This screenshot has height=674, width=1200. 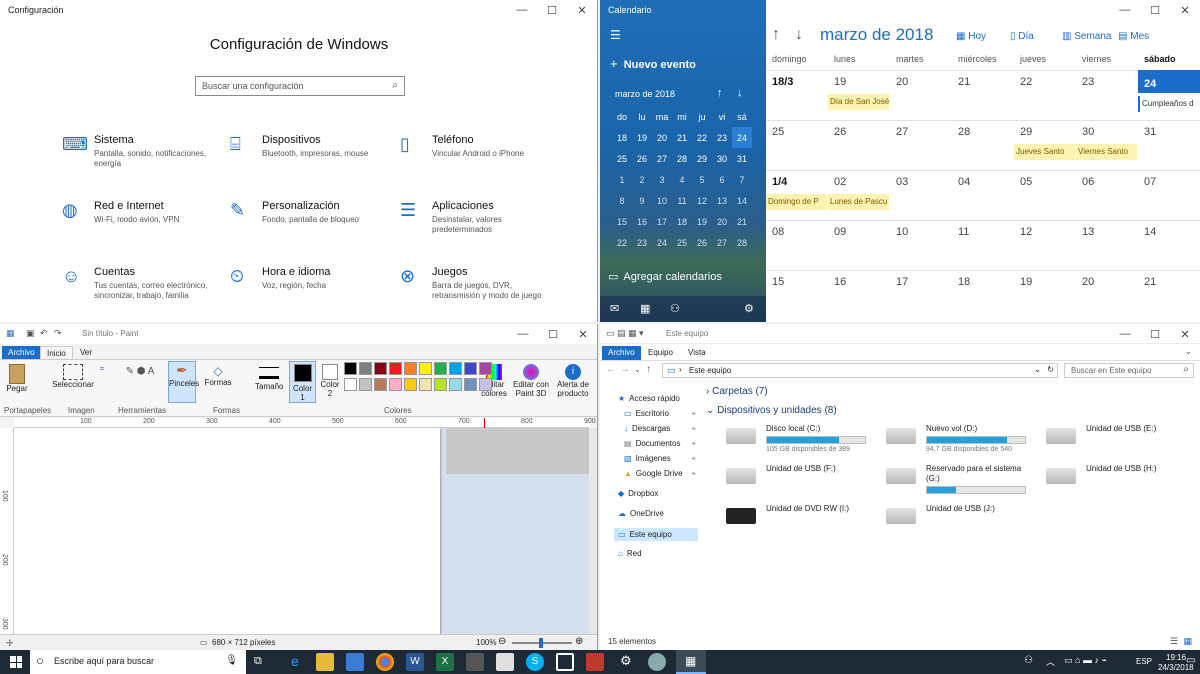 I want to click on mini-day: 12, so click(x=702, y=200).